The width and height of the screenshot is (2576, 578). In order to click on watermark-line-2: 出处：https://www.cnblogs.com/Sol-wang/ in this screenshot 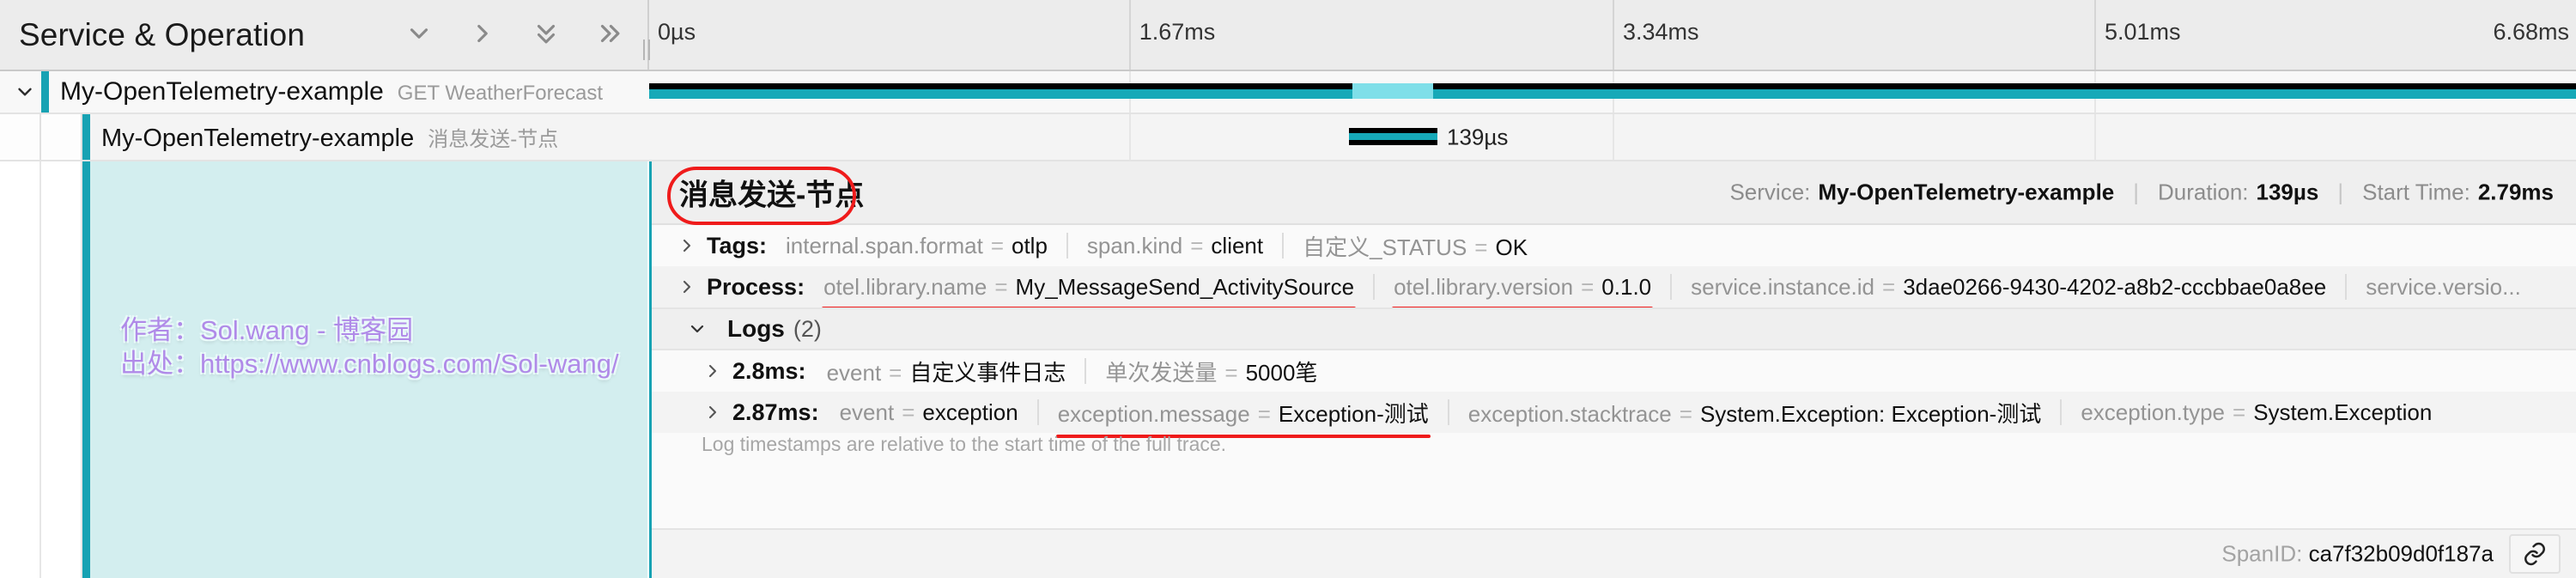, I will do `click(369, 363)`.